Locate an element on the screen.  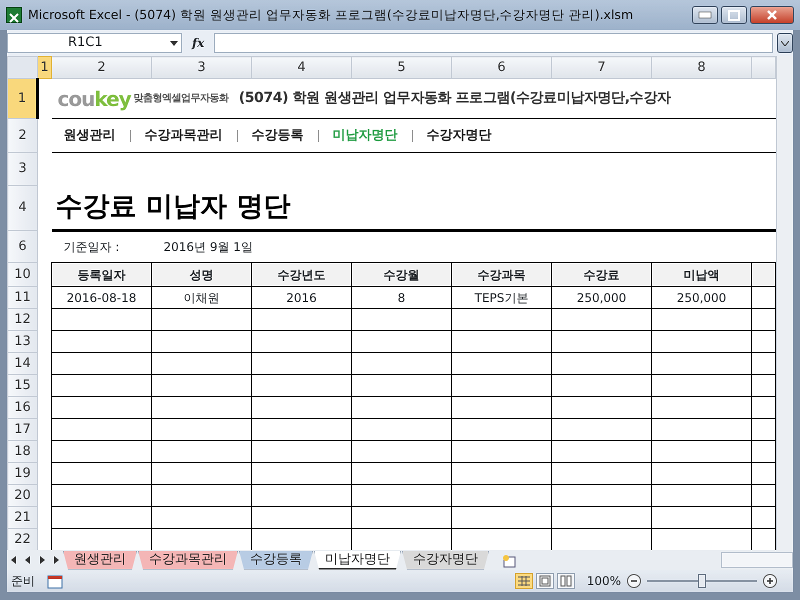
row-header: 3 is located at coordinates (23, 169).